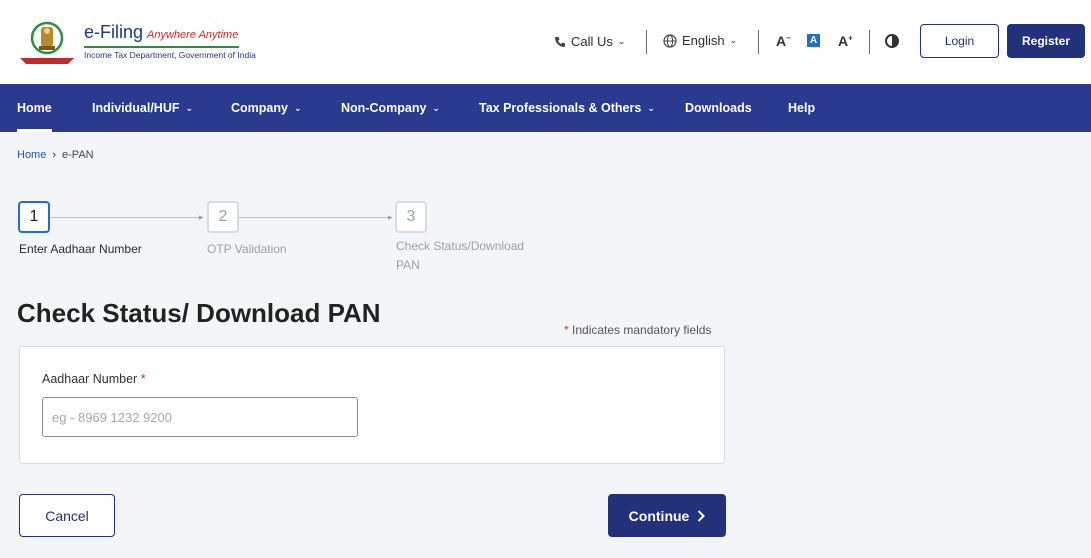 The width and height of the screenshot is (1091, 558). I want to click on call-us-menu: Call Us ⌄, so click(589, 41).